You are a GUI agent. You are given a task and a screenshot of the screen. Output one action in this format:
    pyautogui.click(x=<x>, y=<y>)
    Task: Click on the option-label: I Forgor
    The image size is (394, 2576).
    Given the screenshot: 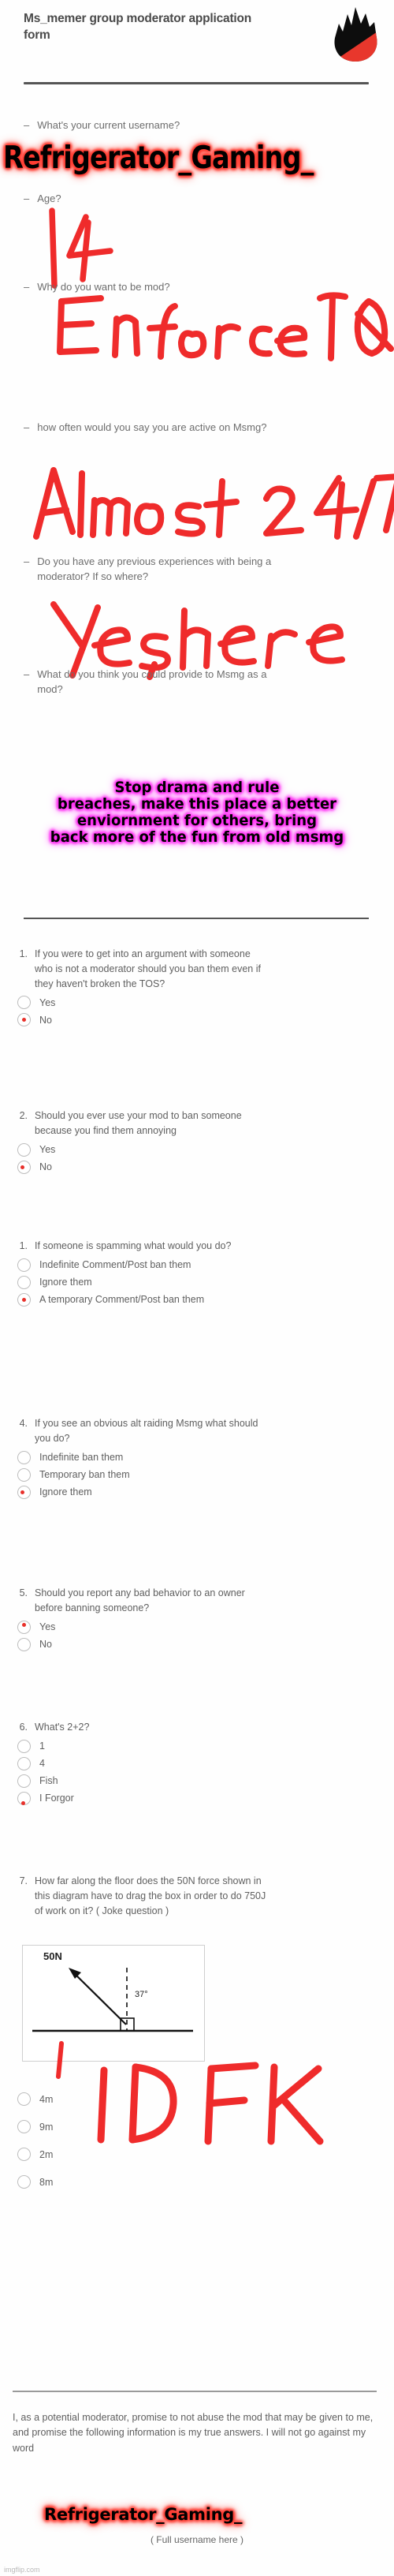 What is the action you would take?
    pyautogui.click(x=56, y=1798)
    